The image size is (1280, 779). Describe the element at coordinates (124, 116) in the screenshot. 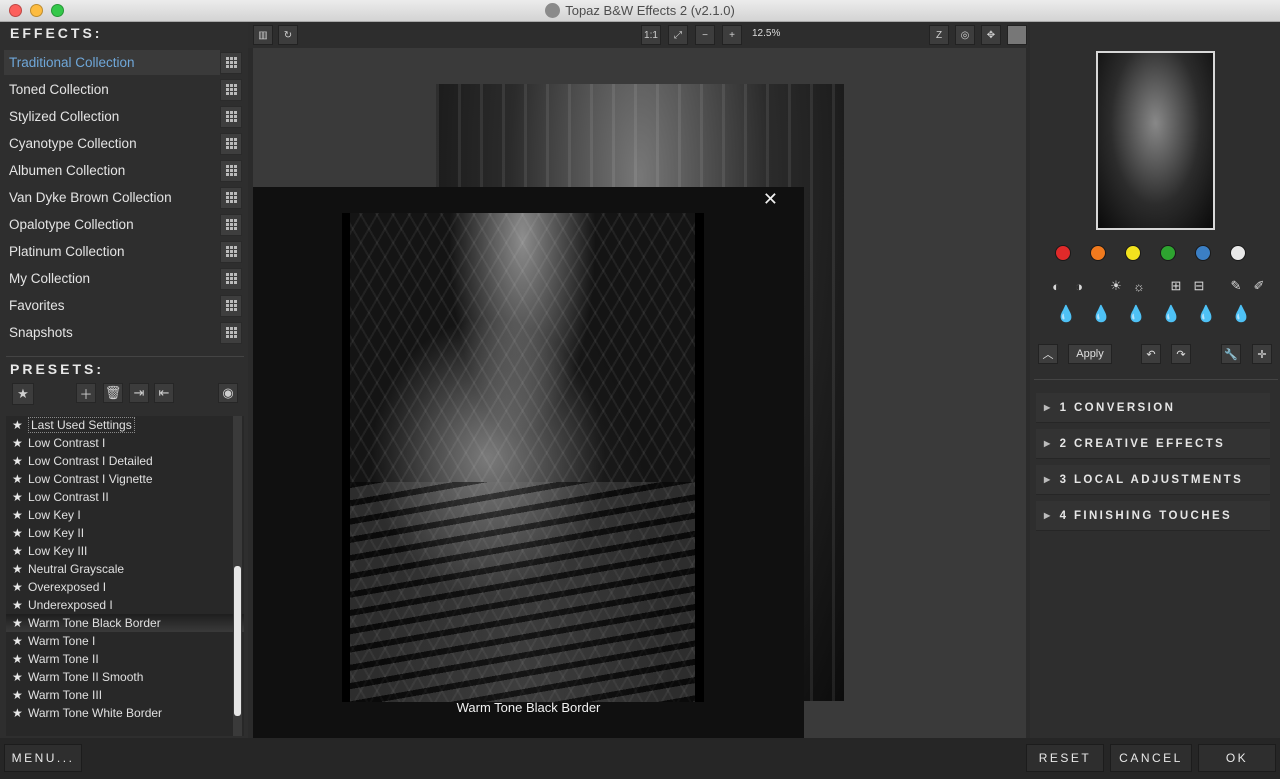

I see `effect-collection-item: Stylized Collection` at that location.